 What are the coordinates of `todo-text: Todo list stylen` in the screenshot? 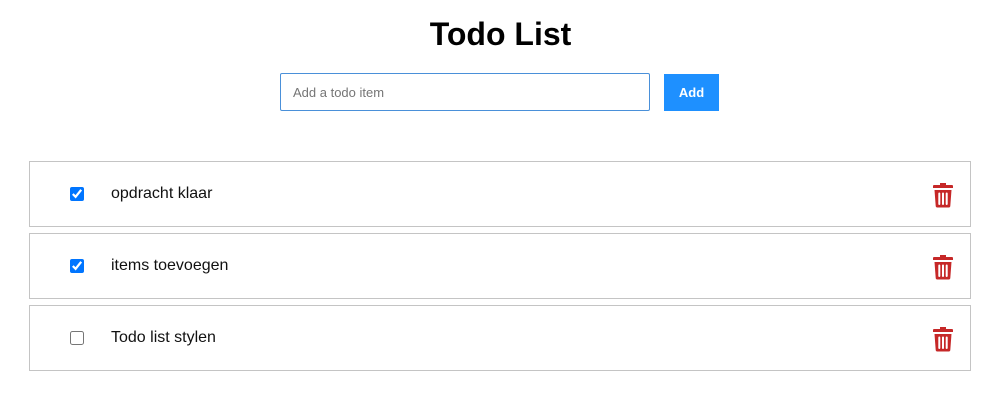 It's located at (163, 337).